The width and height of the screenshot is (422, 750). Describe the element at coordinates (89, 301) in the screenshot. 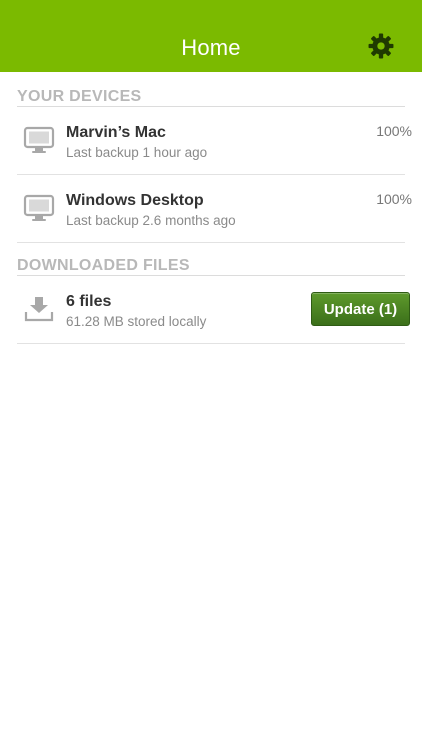

I see `files-count: 6 files` at that location.